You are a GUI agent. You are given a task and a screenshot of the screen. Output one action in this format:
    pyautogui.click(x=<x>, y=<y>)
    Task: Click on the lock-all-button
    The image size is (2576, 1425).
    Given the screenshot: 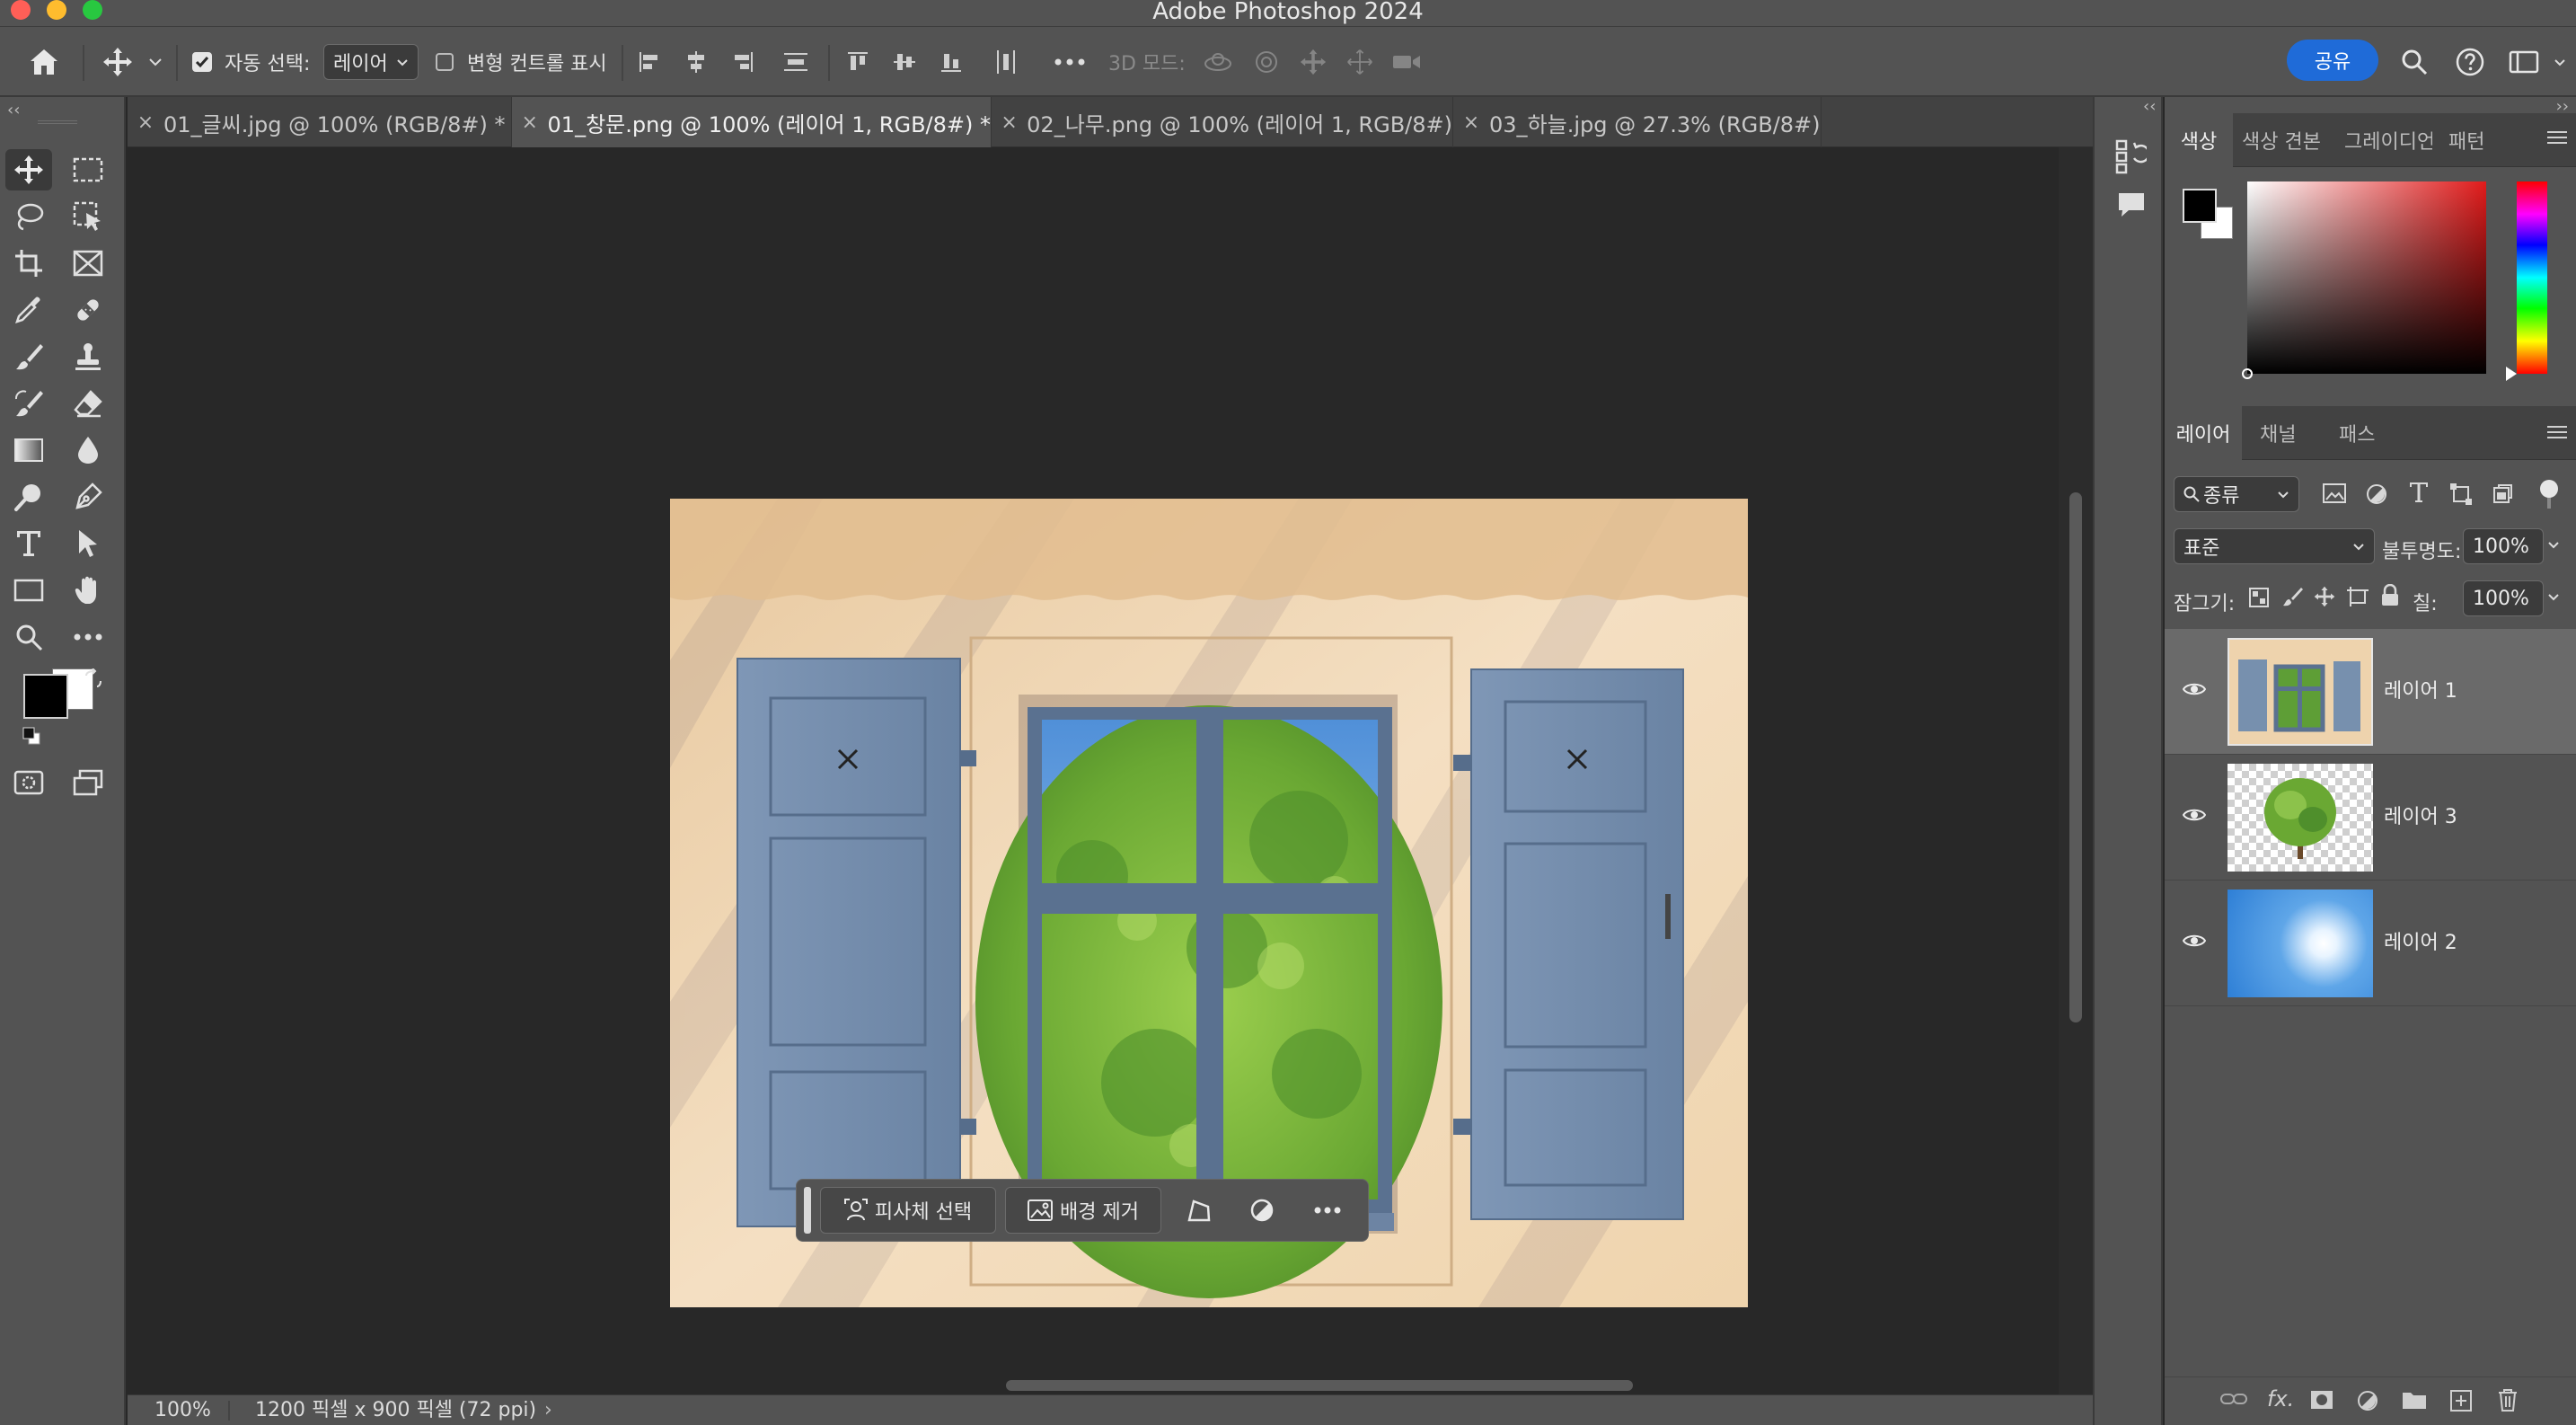 What is the action you would take?
    pyautogui.click(x=2390, y=595)
    